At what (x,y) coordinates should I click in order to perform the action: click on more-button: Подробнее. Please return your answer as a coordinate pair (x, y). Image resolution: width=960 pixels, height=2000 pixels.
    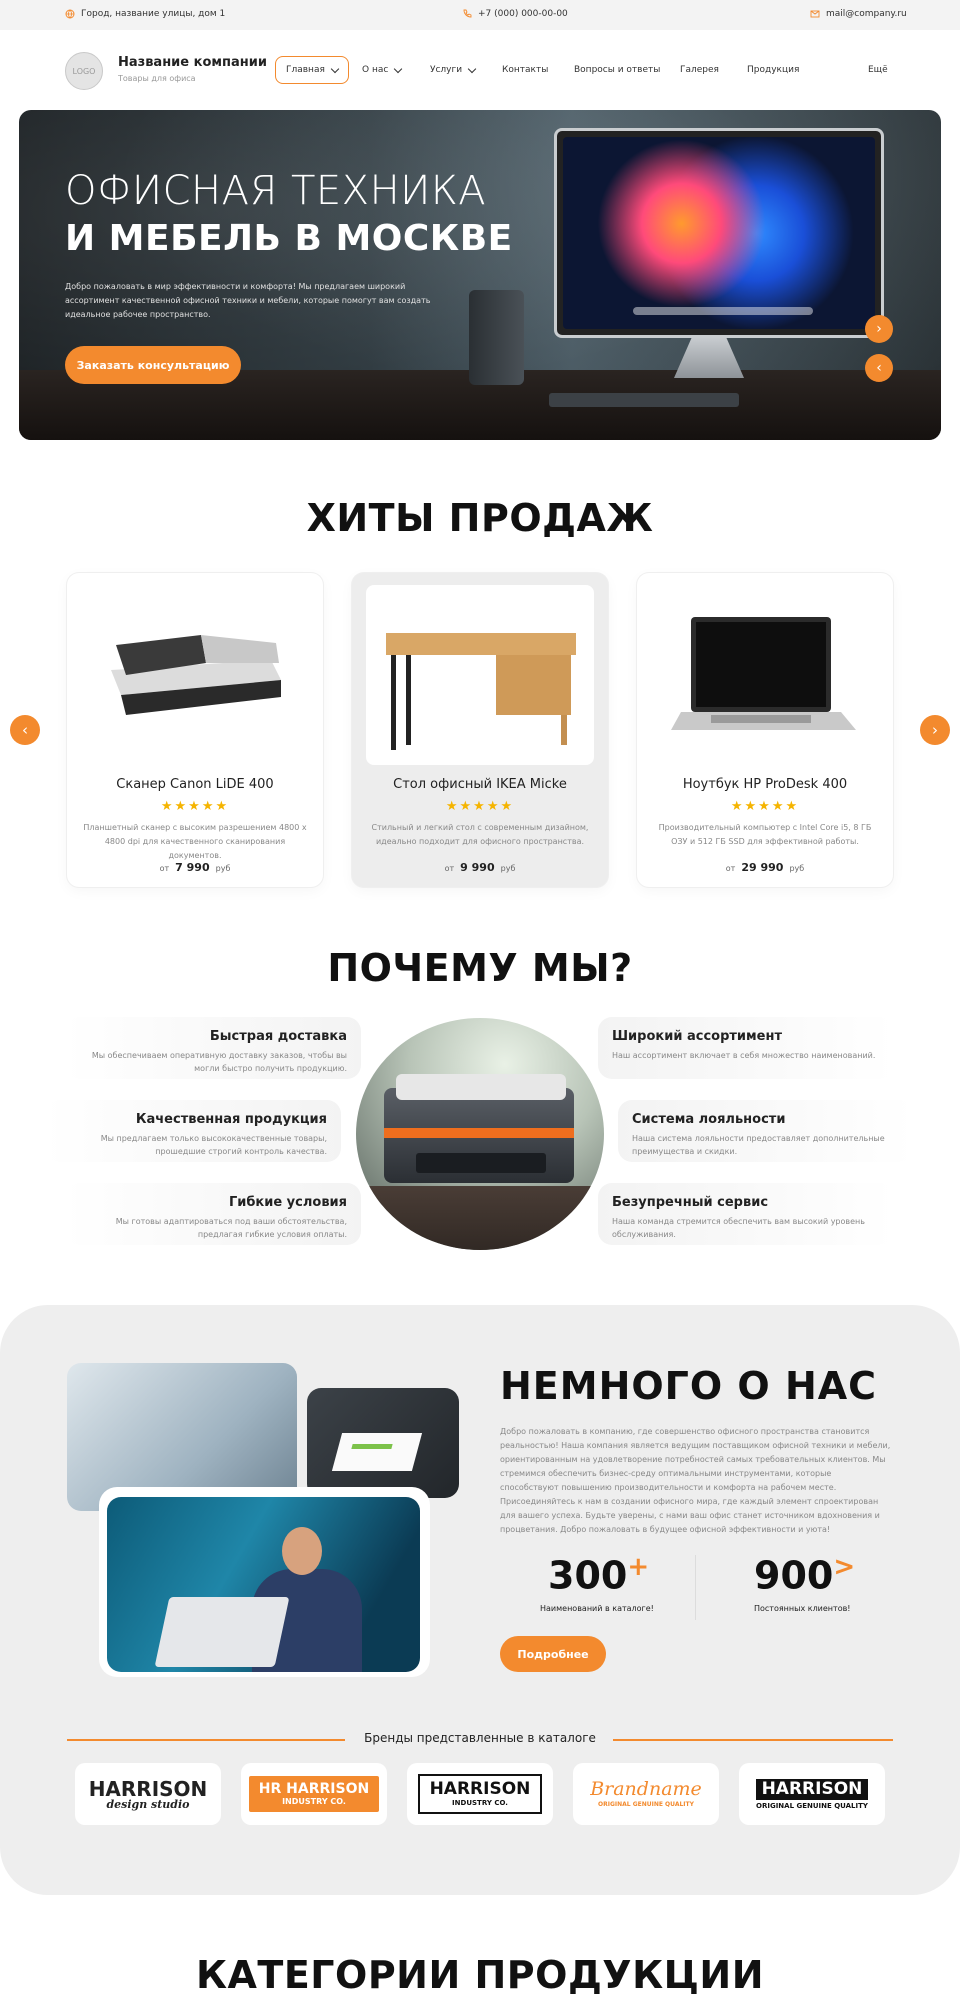
    Looking at the image, I should click on (553, 1654).